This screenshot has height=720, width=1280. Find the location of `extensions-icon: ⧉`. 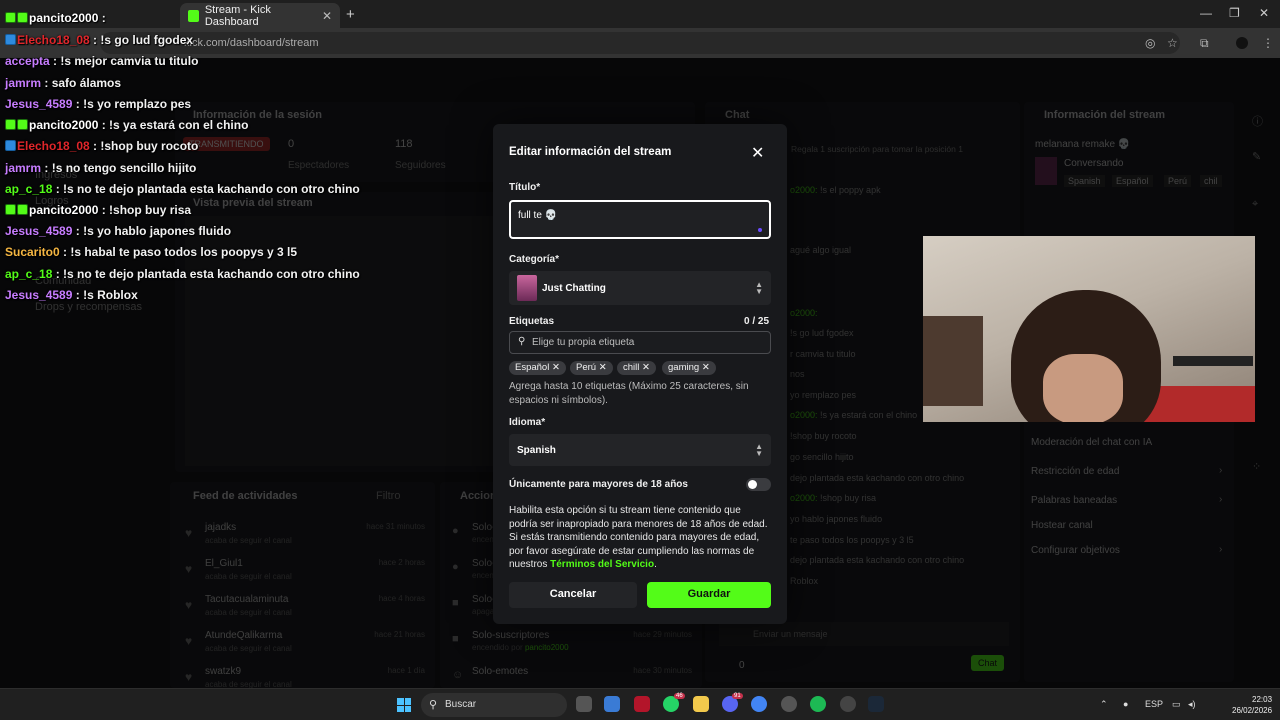

extensions-icon: ⧉ is located at coordinates (1204, 43).